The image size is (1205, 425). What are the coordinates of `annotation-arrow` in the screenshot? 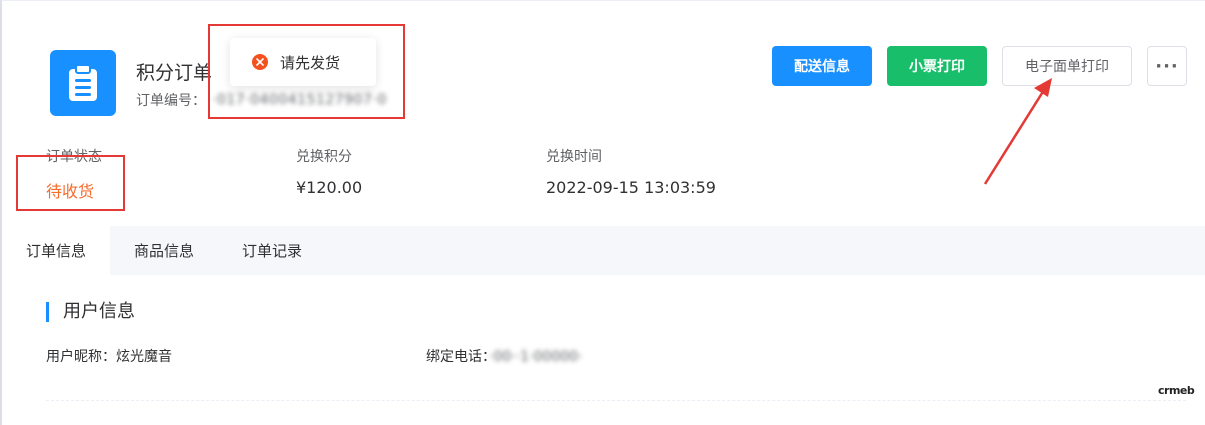 It's located at (1017, 131).